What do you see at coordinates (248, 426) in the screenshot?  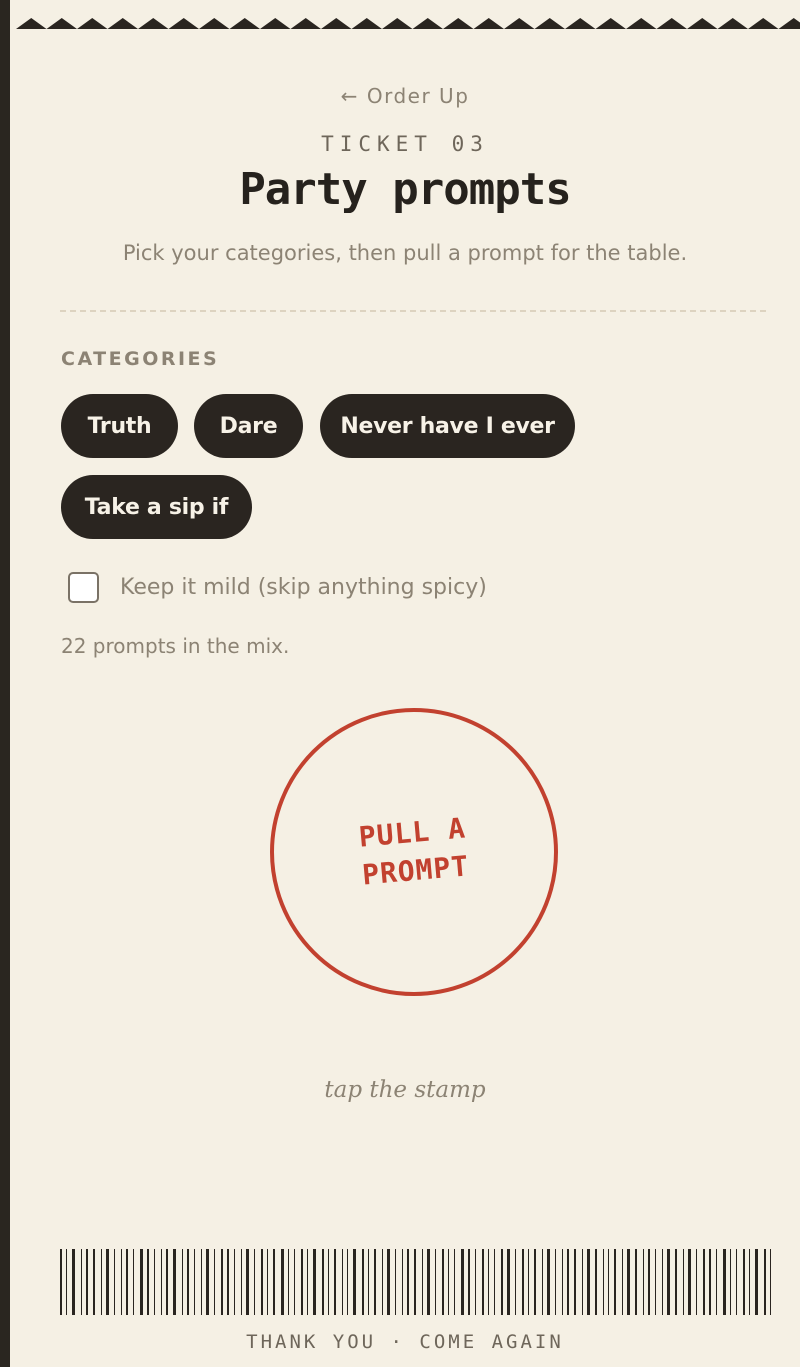 I see `category-chip-dare: Dare` at bounding box center [248, 426].